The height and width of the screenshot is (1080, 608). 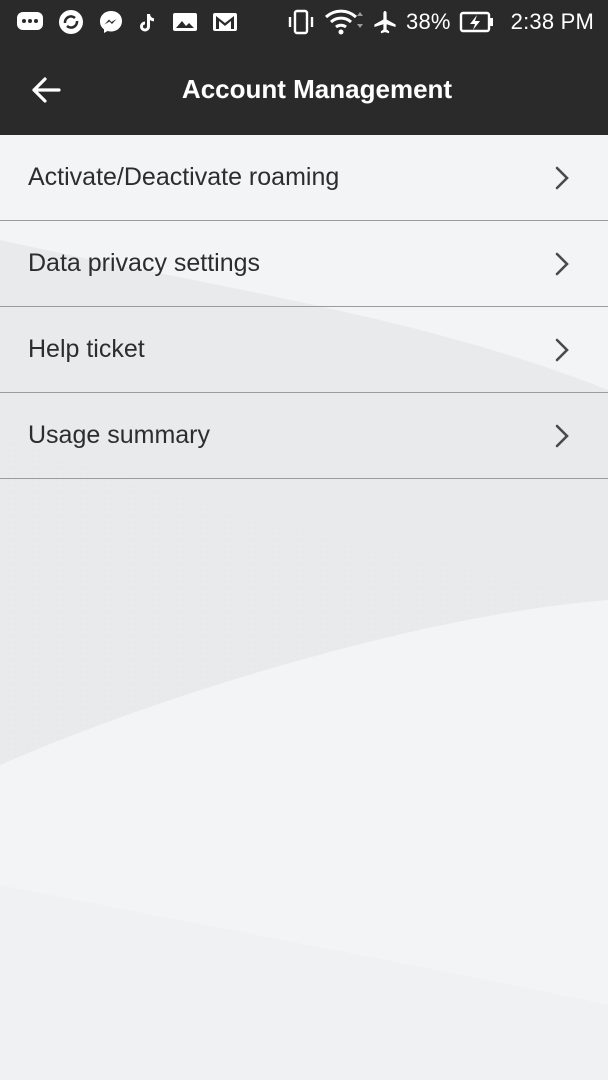 I want to click on tiktok-icon, so click(x=148, y=22).